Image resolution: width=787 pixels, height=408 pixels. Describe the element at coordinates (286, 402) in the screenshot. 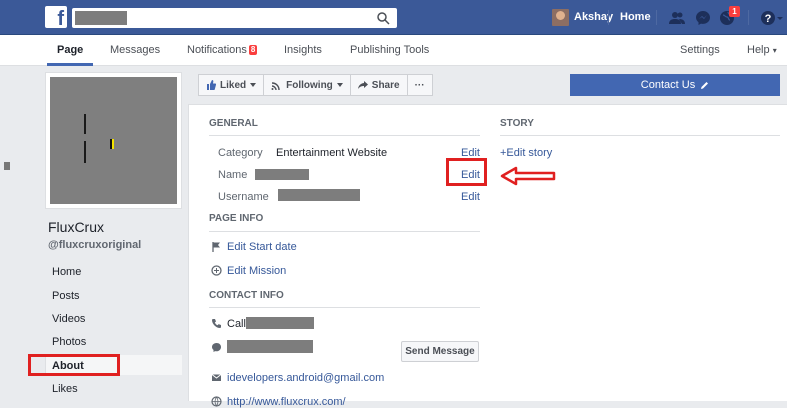

I see `website-link: http://www.fluxcrux.com/` at that location.